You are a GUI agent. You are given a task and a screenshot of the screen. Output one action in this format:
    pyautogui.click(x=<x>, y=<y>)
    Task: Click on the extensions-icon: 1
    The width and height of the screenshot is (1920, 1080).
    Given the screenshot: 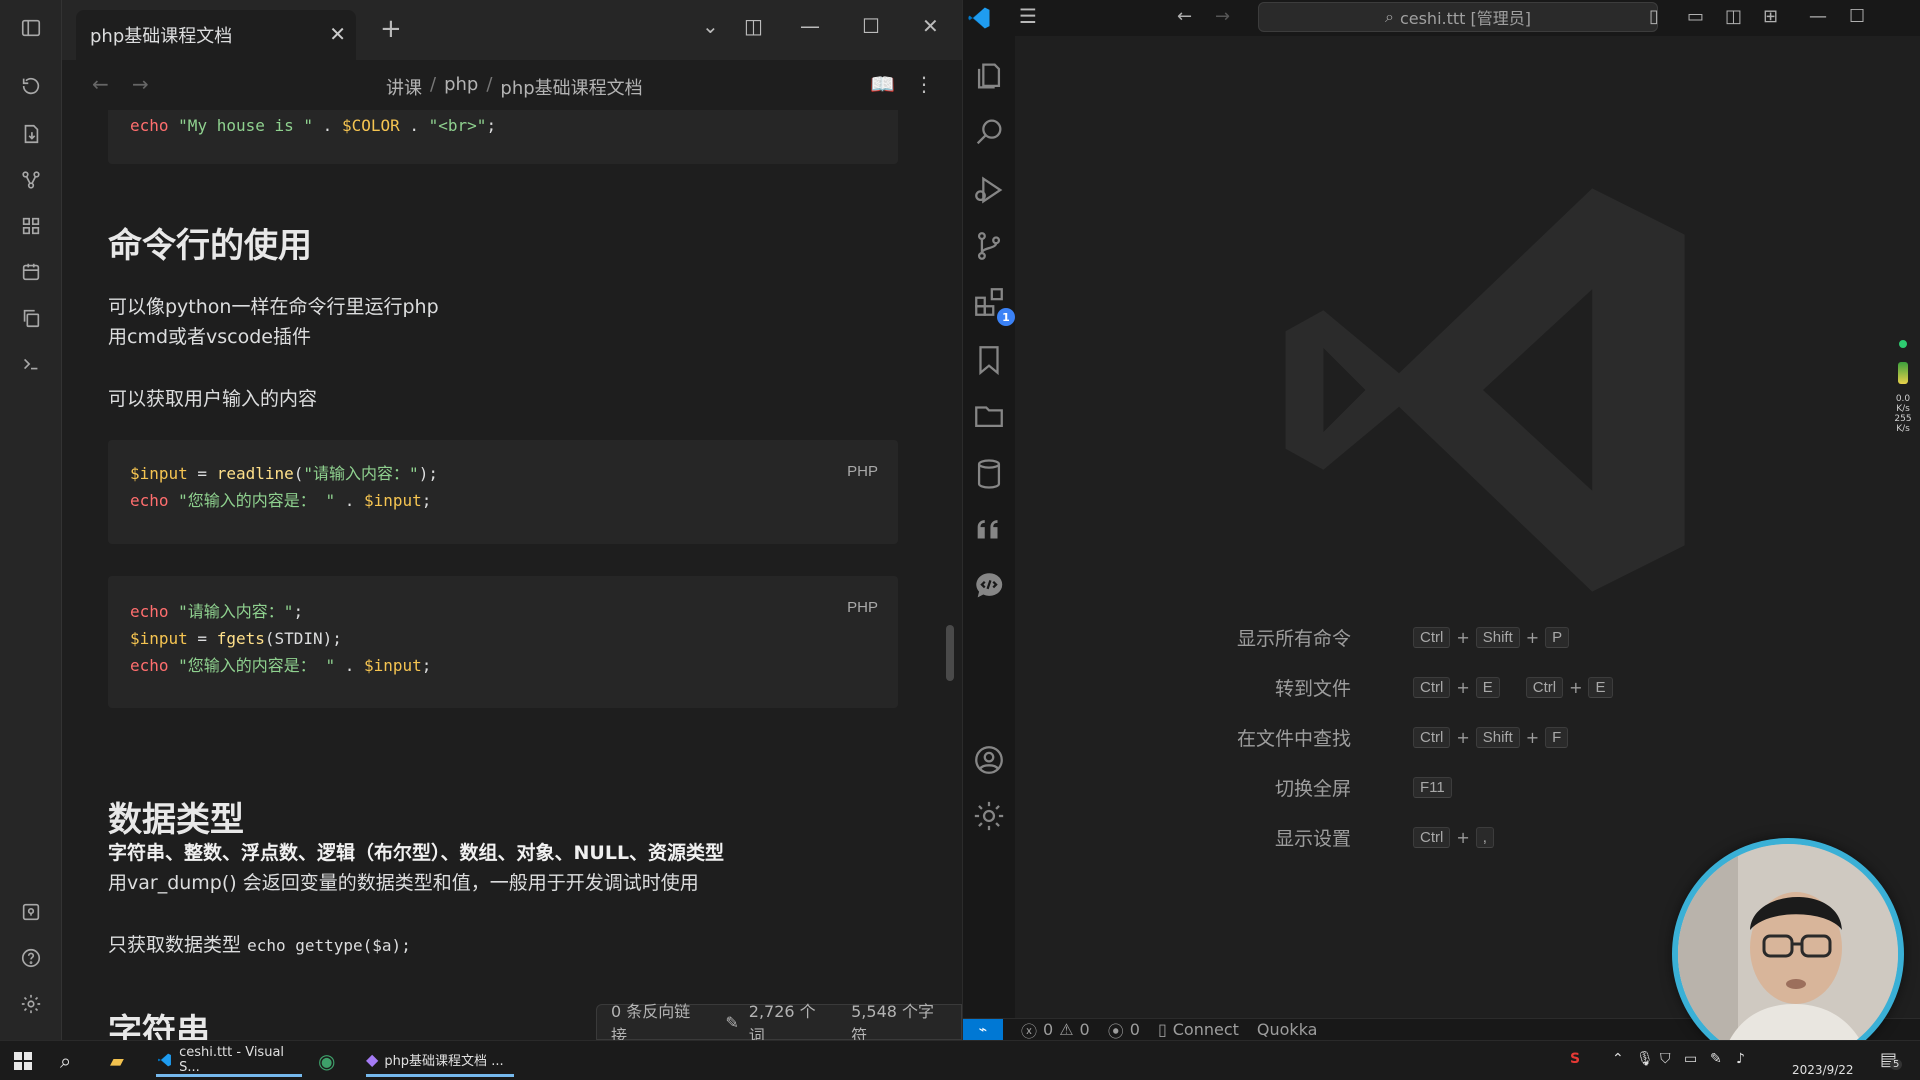 What is the action you would take?
    pyautogui.click(x=993, y=304)
    